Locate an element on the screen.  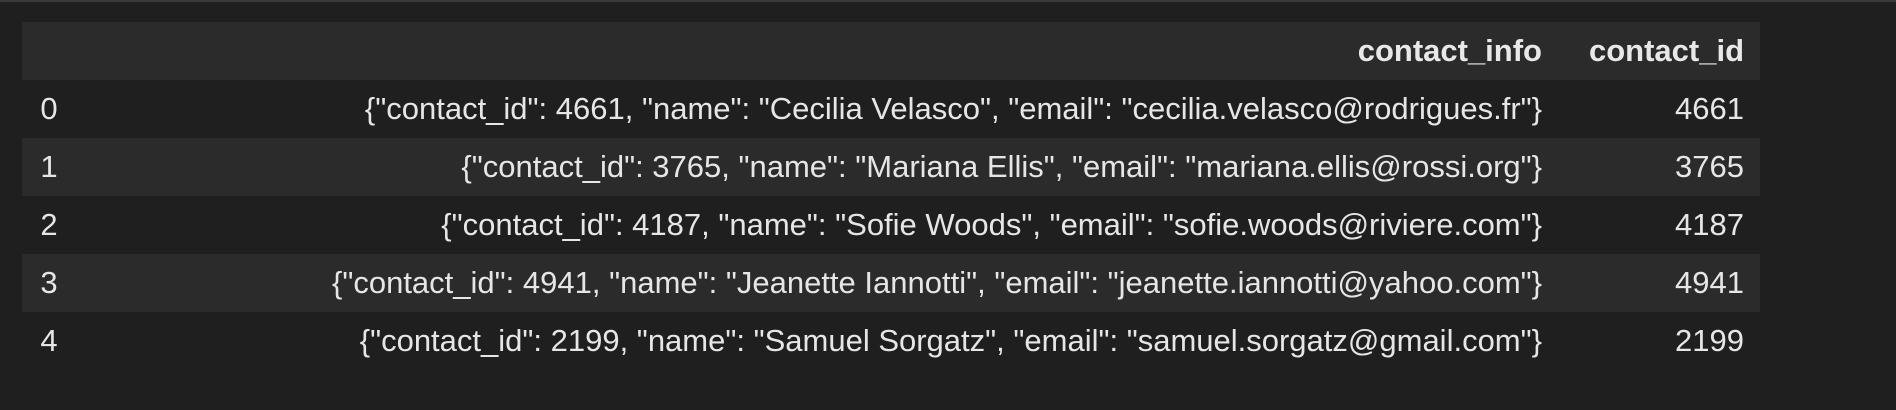
row-index: 0 is located at coordinates (49, 108).